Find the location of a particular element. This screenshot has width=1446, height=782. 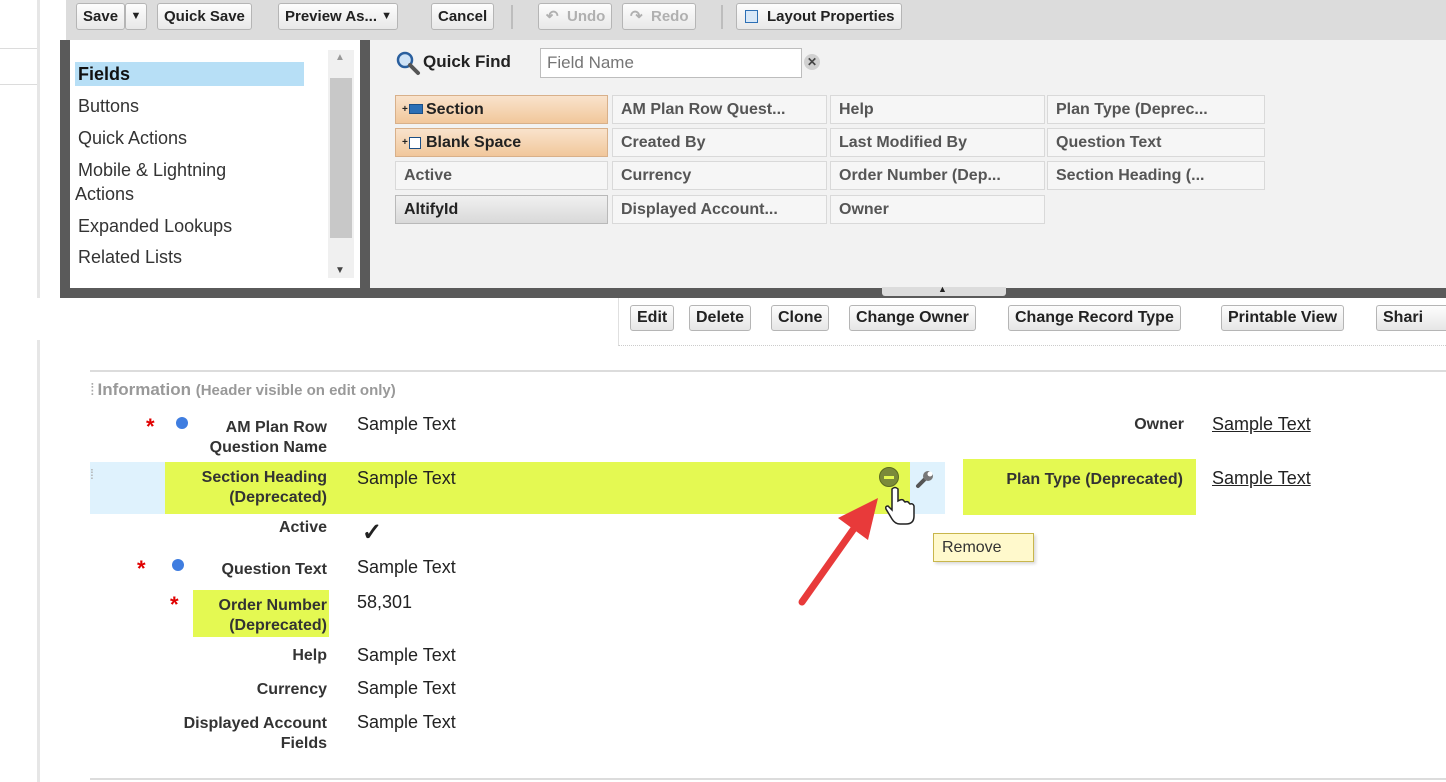

divider is located at coordinates (38, 561).